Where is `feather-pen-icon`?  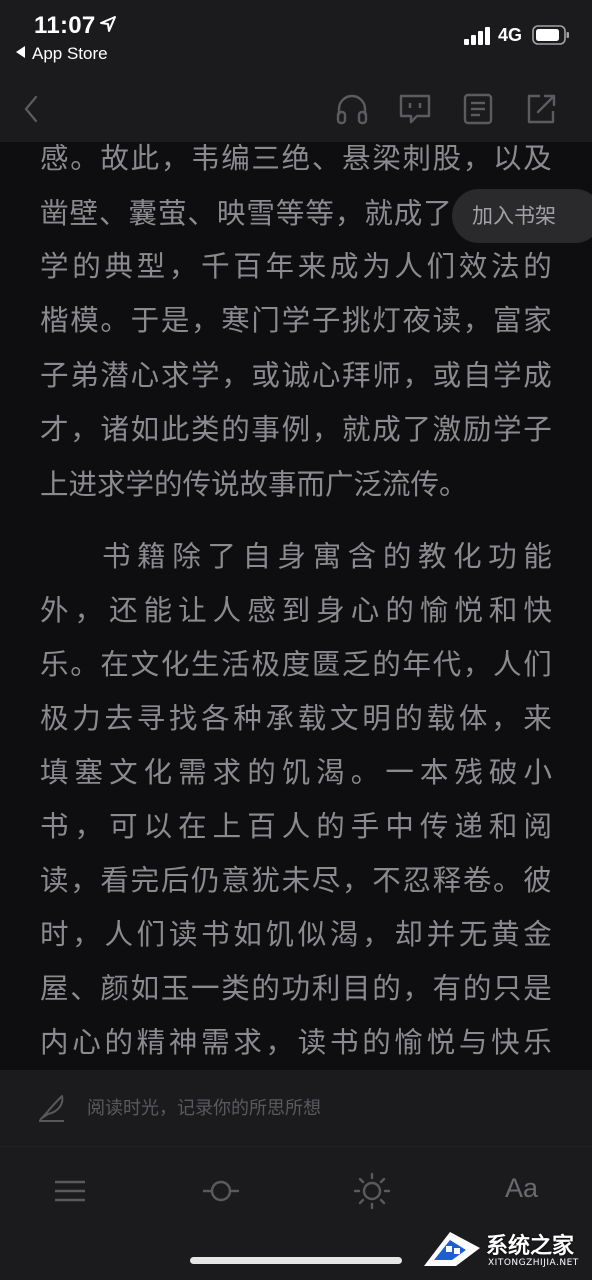
feather-pen-icon is located at coordinates (51, 1108).